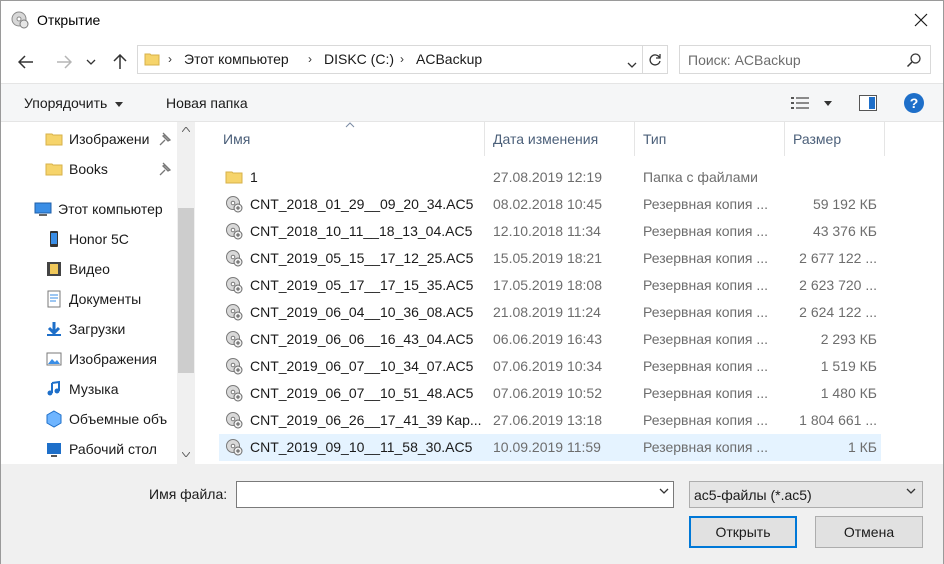 Image resolution: width=944 pixels, height=564 pixels. I want to click on file-size: 1 КБ, so click(862, 447).